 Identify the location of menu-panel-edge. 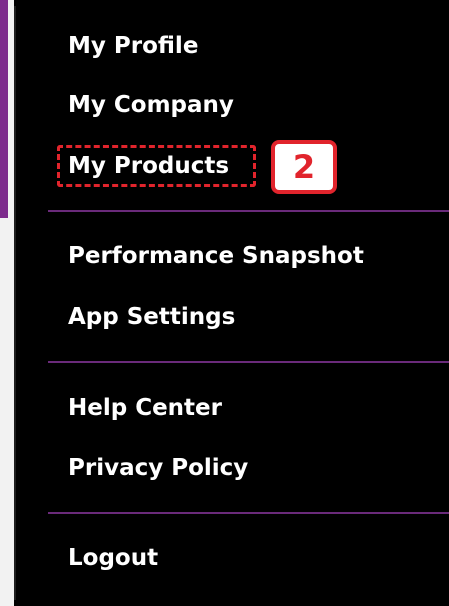
(15, 303).